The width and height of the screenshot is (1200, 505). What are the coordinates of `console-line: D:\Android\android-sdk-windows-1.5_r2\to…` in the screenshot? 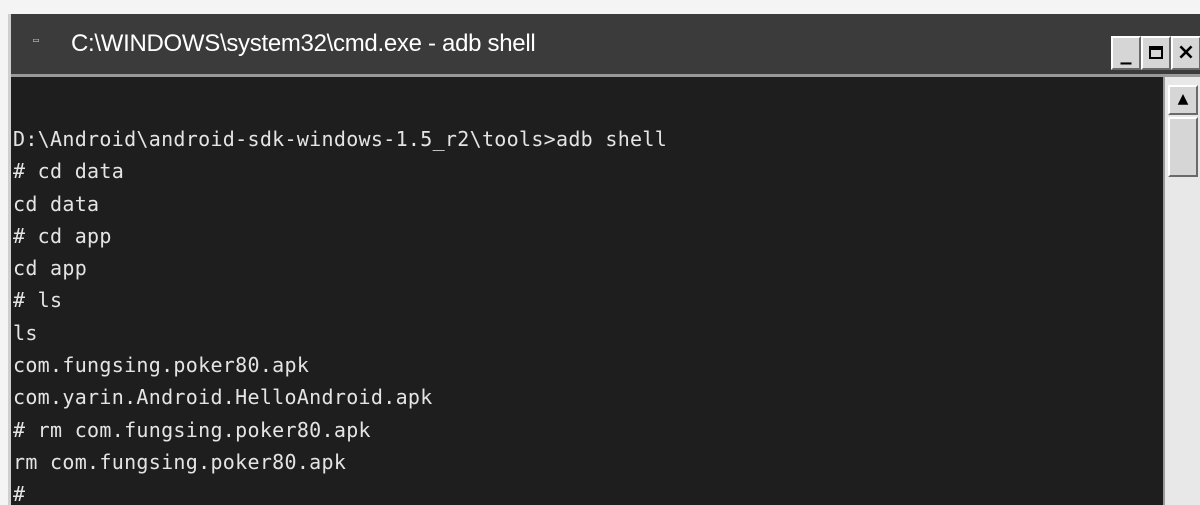 It's located at (340, 139).